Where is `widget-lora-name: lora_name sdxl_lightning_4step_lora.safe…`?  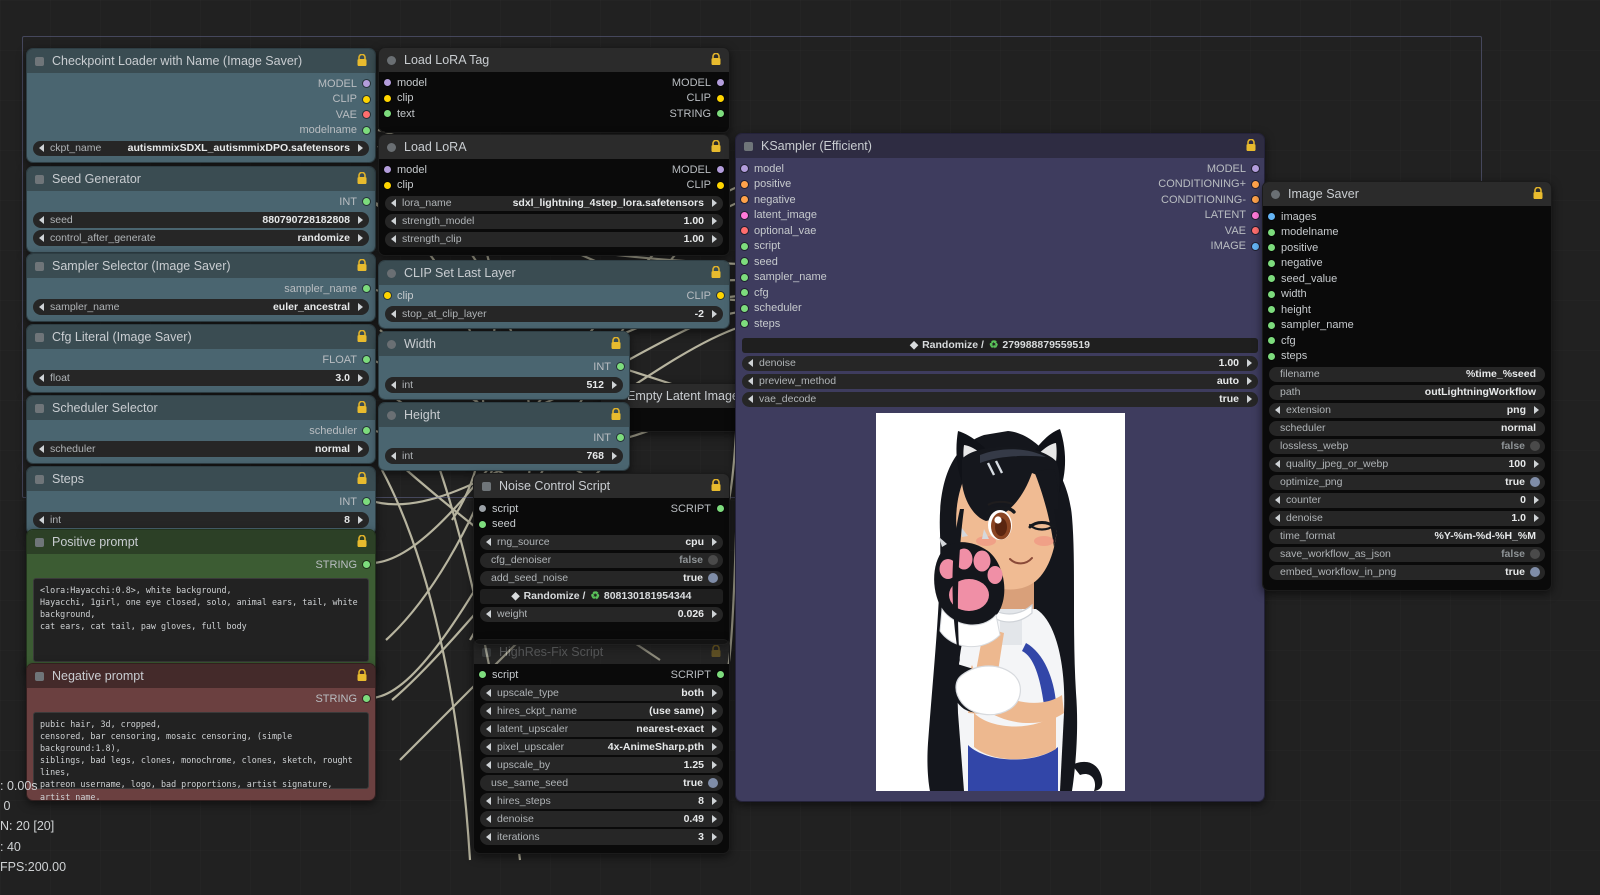 widget-lora-name: lora_name sdxl_lightning_4step_lora.safe… is located at coordinates (554, 203).